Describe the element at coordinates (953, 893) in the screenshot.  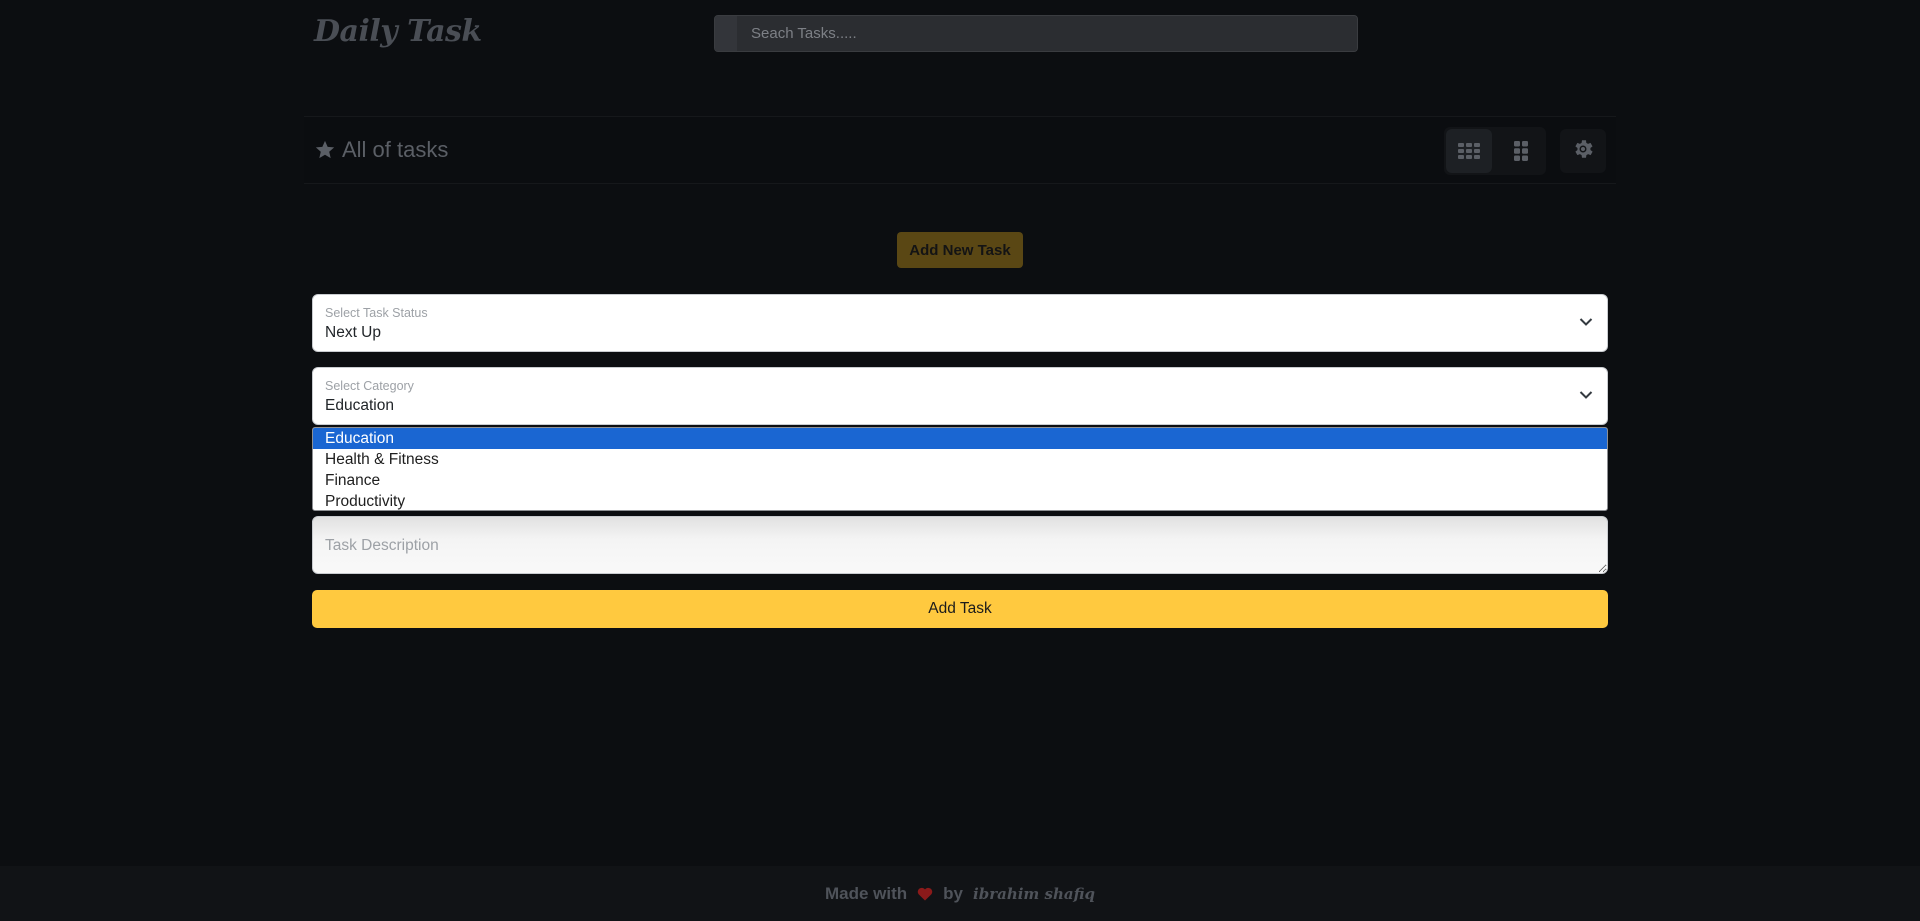
I see `footer-by: by` at that location.